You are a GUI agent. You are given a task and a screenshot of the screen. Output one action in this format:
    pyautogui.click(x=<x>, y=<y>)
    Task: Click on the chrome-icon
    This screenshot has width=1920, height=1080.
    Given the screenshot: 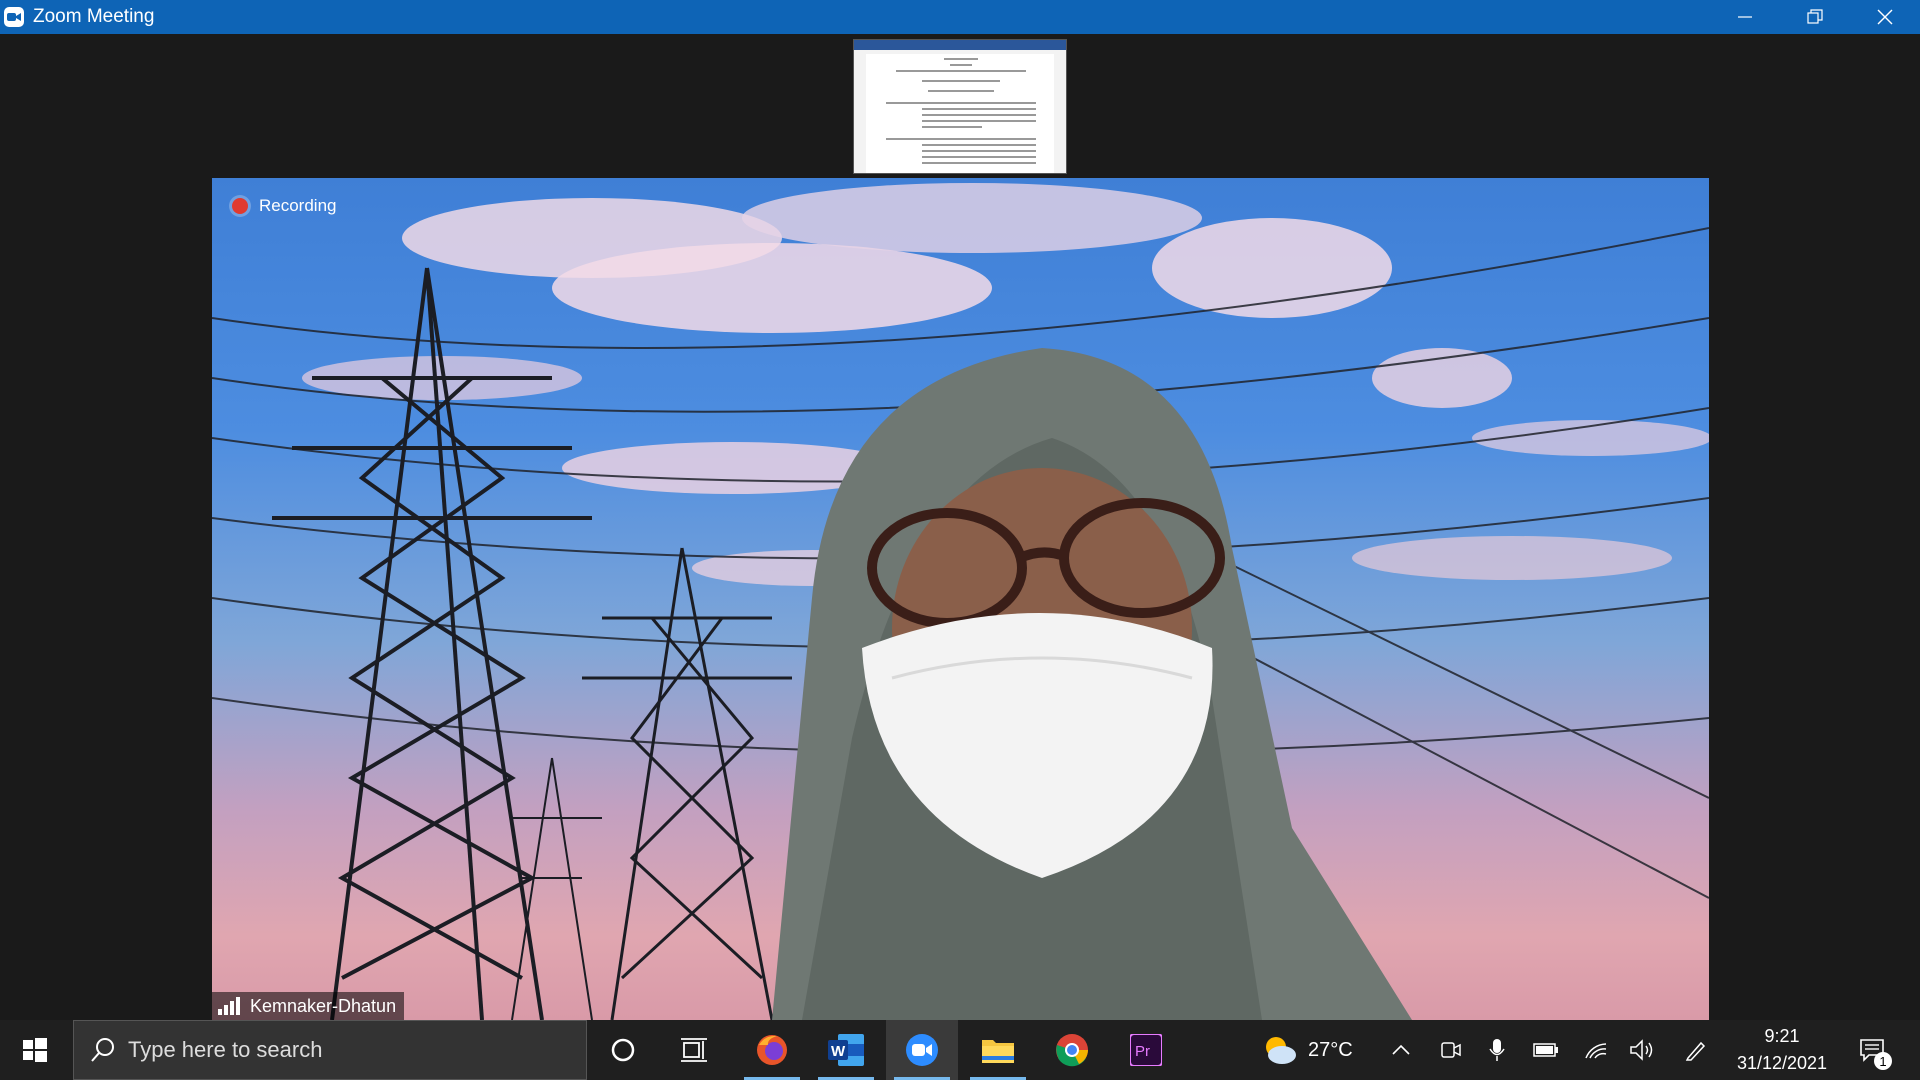 What is the action you would take?
    pyautogui.click(x=1072, y=1050)
    